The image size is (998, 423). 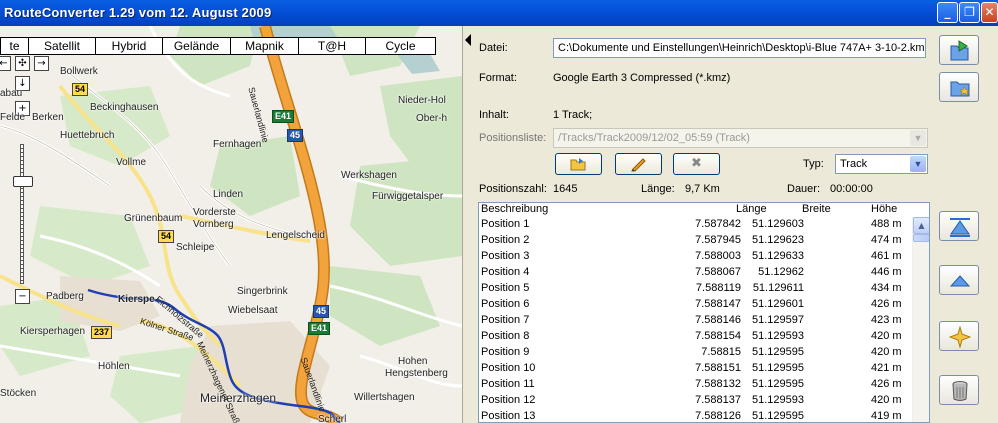 What do you see at coordinates (432, 118) in the screenshot?
I see `map-label: Ober-h` at bounding box center [432, 118].